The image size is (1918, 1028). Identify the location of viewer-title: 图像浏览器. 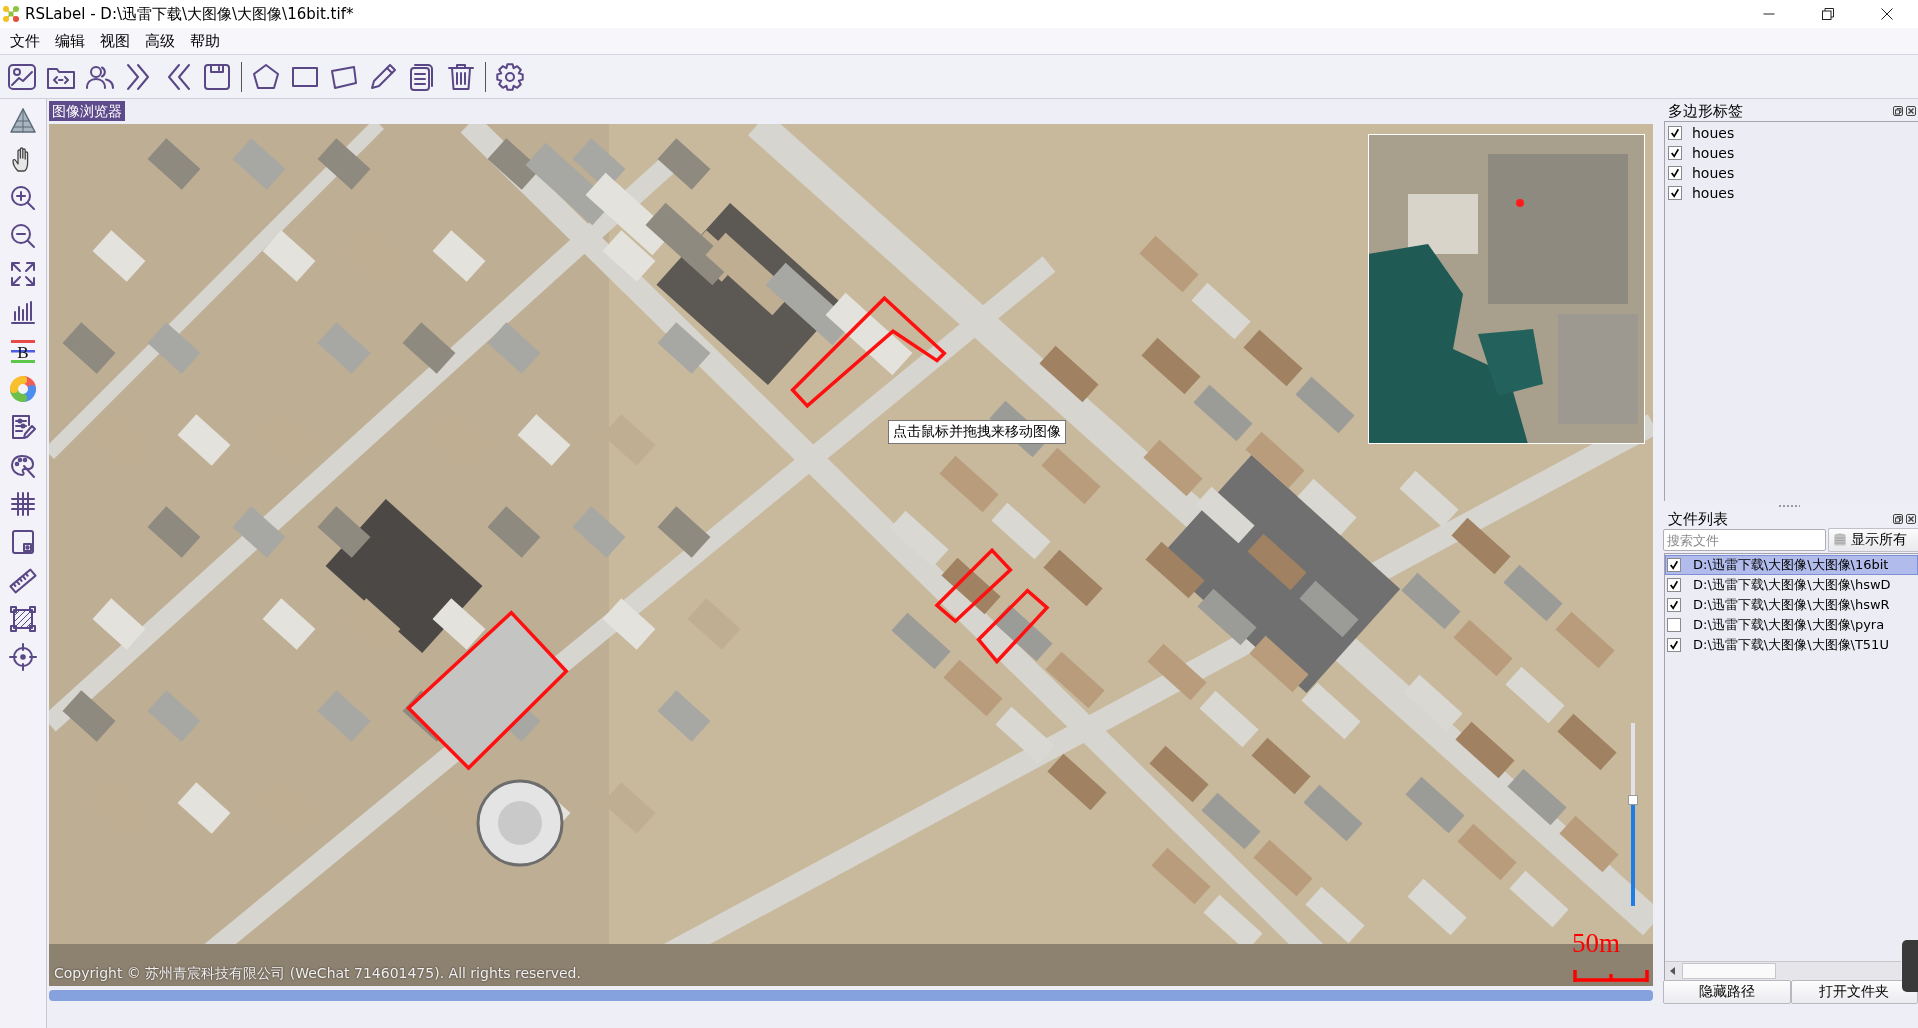
(87, 111).